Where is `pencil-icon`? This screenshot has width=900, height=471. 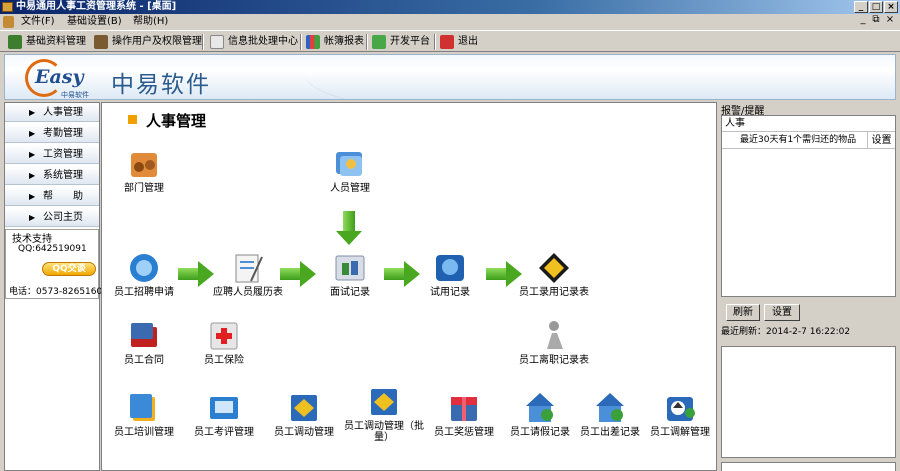
pencil-icon is located at coordinates (379, 42).